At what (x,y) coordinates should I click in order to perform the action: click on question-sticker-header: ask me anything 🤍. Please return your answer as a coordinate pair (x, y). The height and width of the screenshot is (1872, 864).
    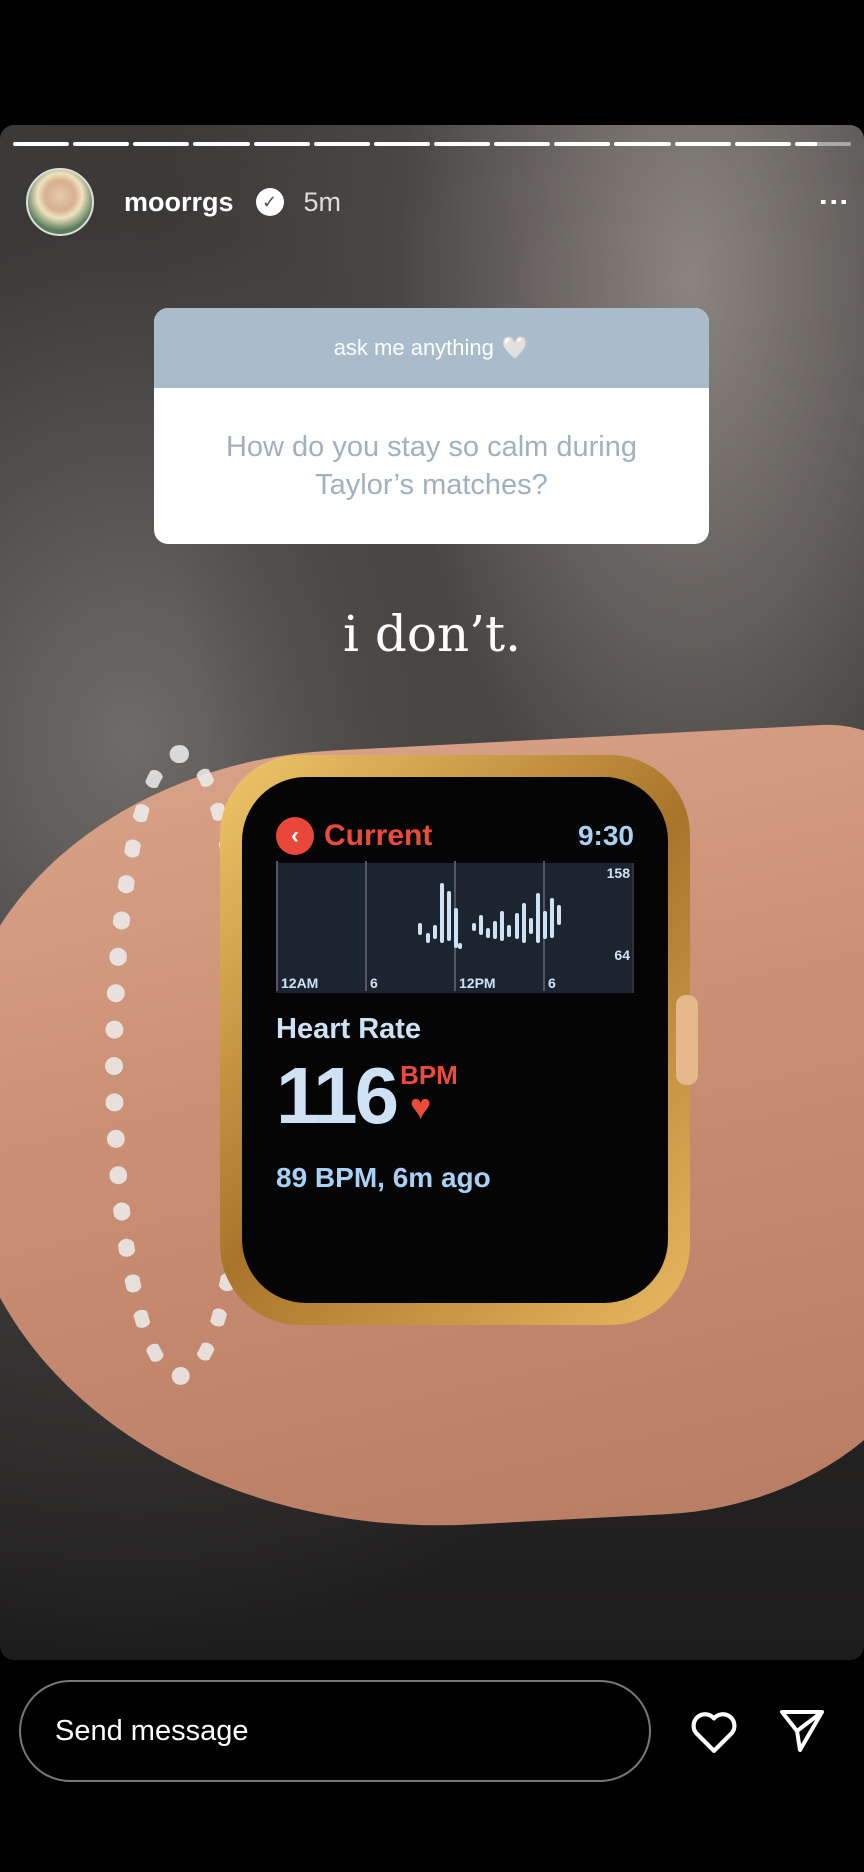
    Looking at the image, I should click on (431, 348).